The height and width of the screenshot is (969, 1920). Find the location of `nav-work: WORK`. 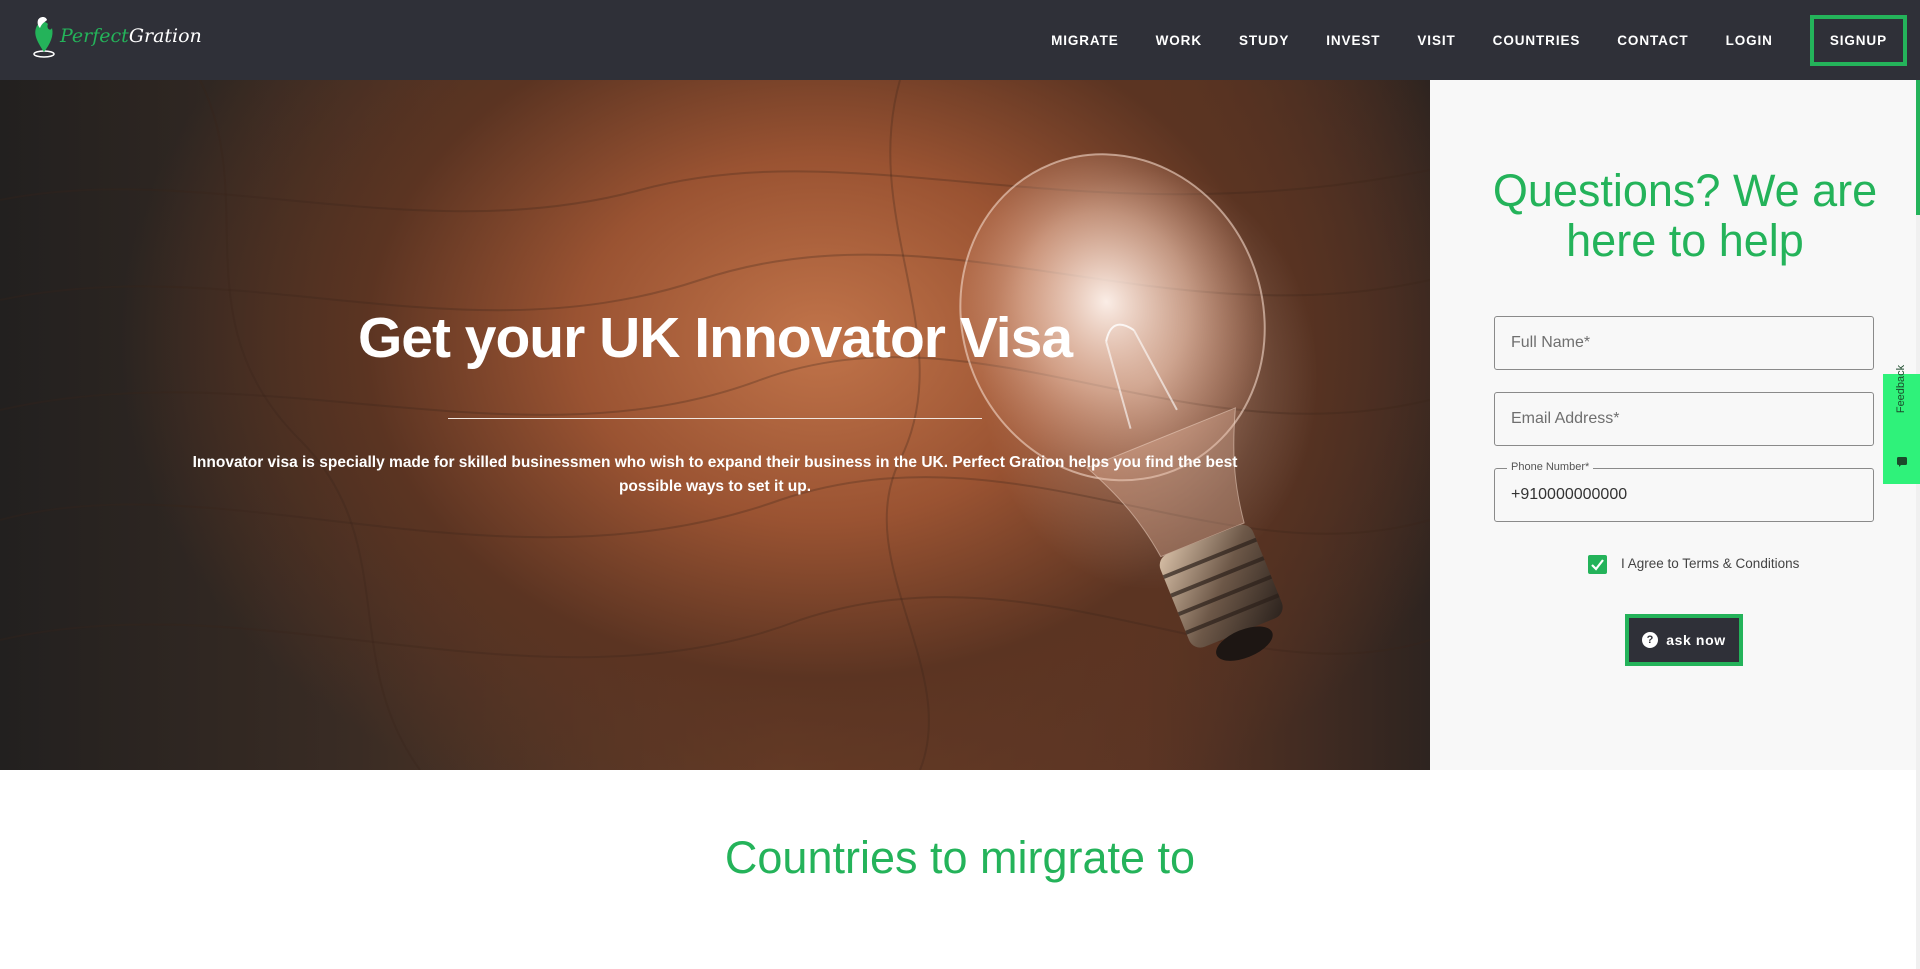

nav-work: WORK is located at coordinates (1179, 40).